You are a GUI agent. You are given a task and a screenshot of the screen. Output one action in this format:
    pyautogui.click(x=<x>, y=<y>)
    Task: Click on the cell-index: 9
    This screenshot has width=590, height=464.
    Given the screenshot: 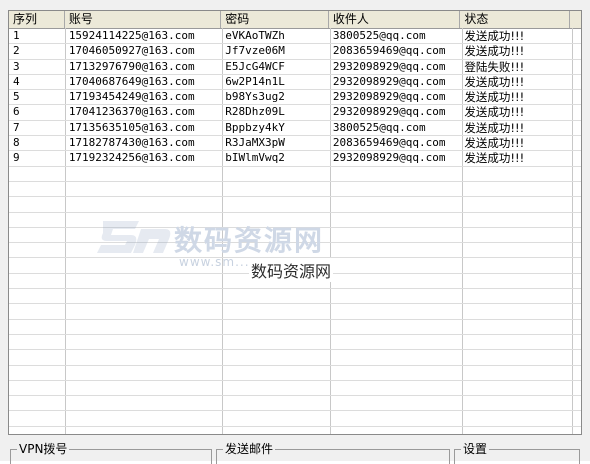 What is the action you would take?
    pyautogui.click(x=16, y=158)
    